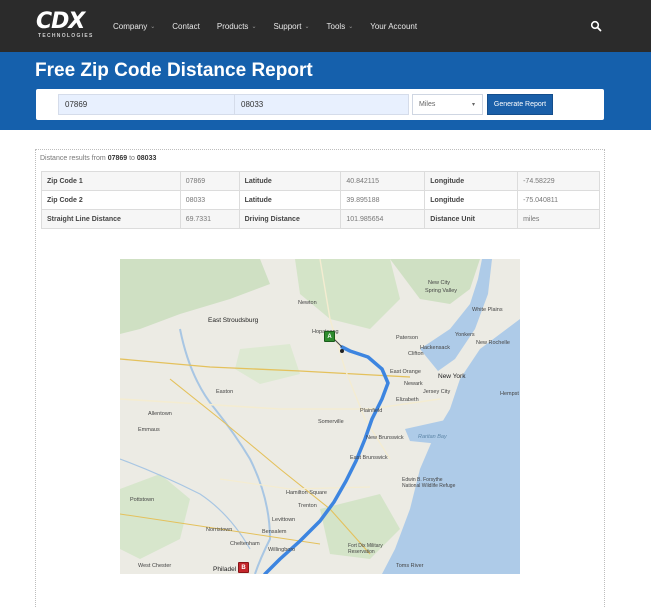  What do you see at coordinates (365, 549) in the screenshot?
I see `map-label: Fort Dix Military Reservation` at bounding box center [365, 549].